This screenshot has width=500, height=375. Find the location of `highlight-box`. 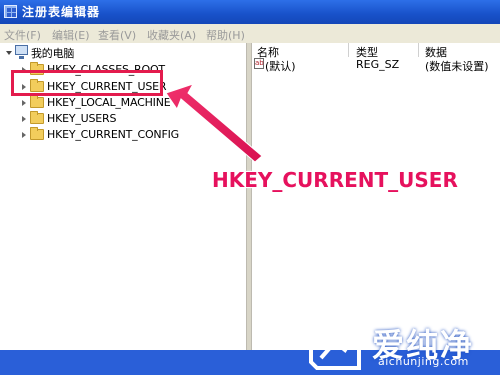

highlight-box is located at coordinates (87, 83).